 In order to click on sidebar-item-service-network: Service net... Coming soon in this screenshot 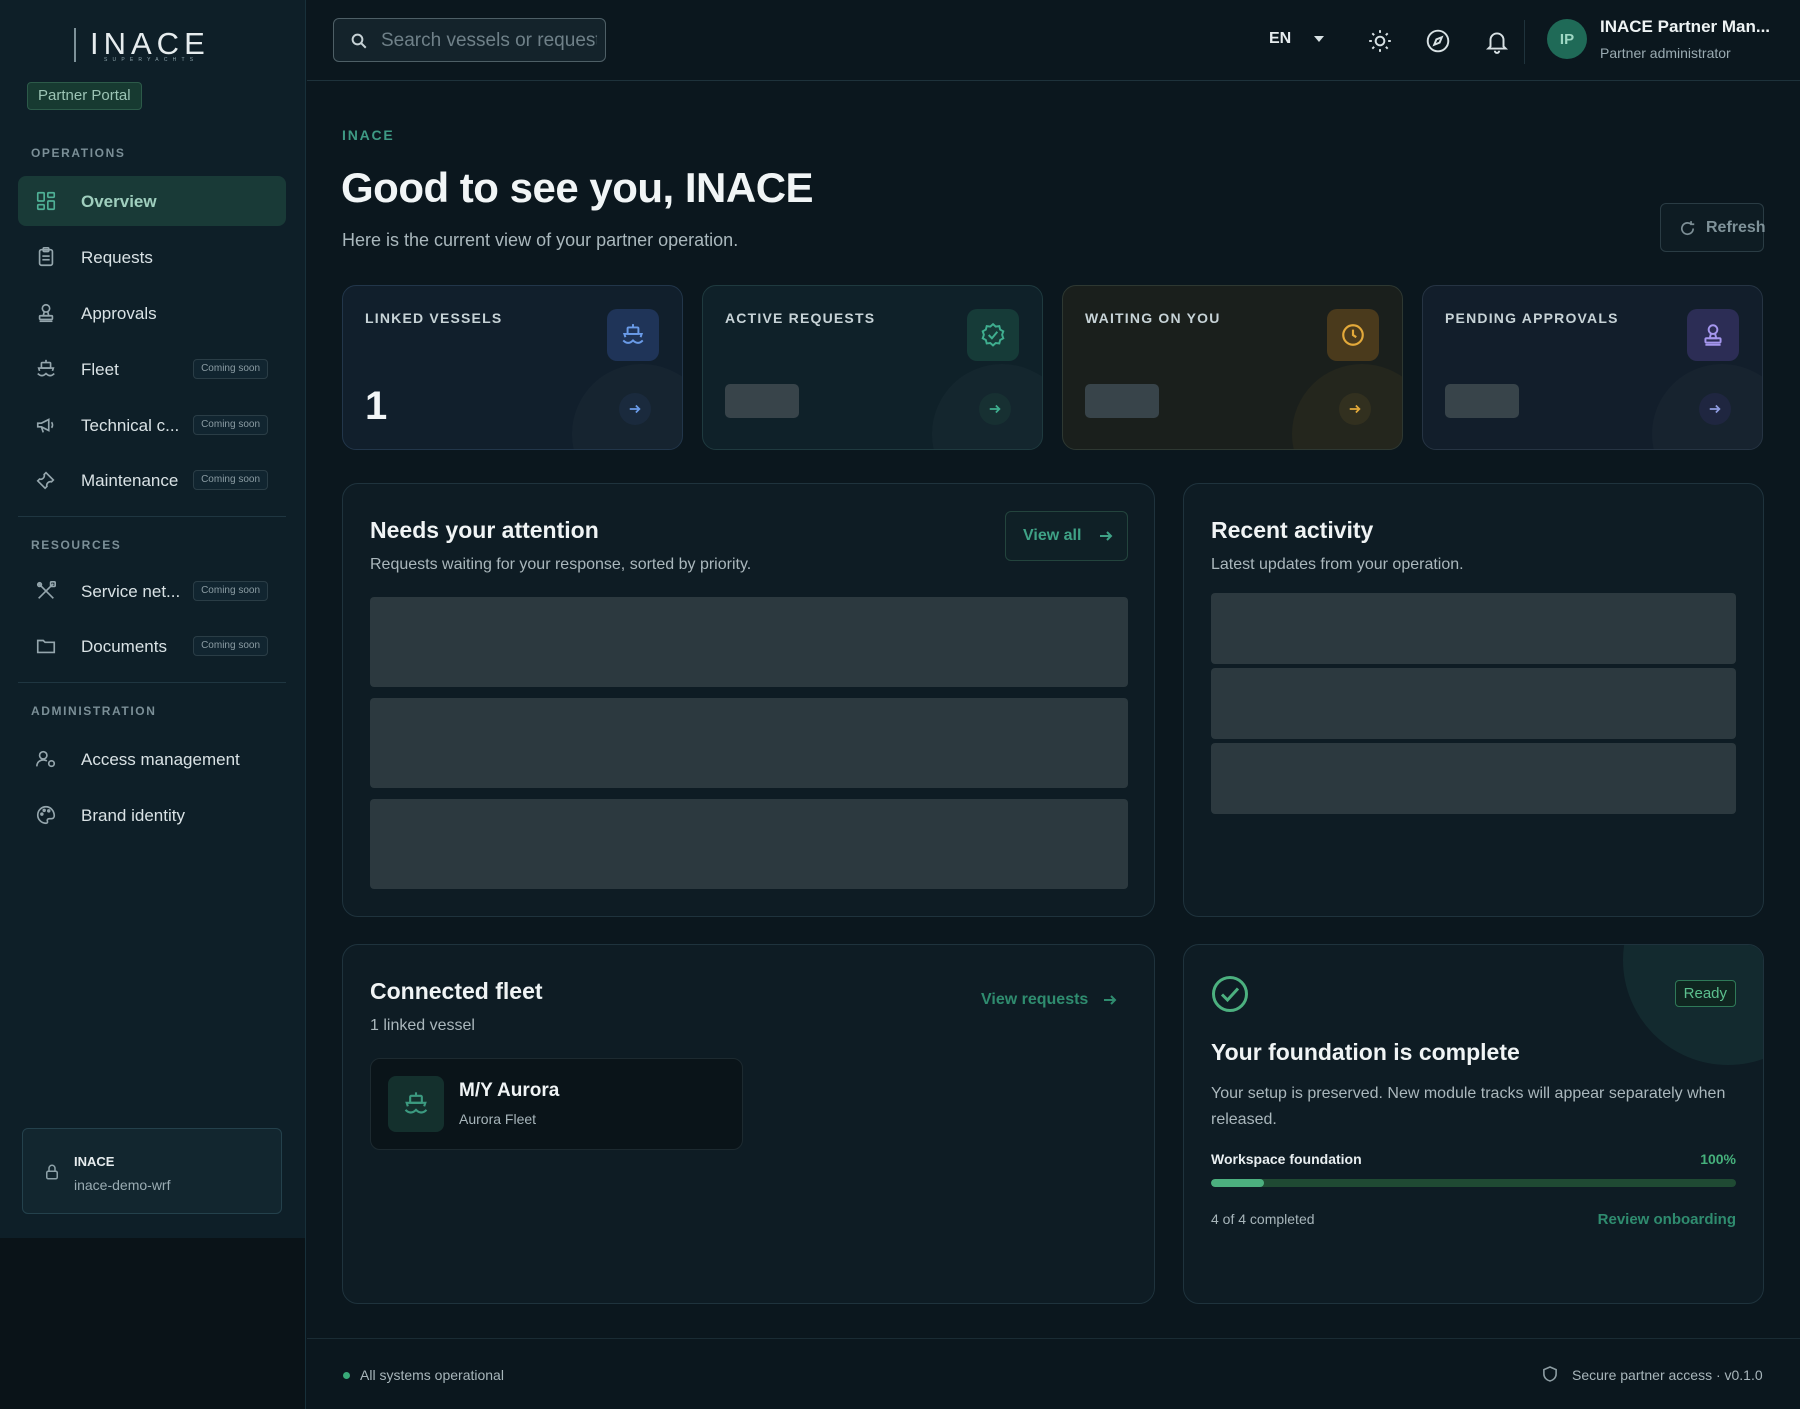, I will do `click(152, 591)`.